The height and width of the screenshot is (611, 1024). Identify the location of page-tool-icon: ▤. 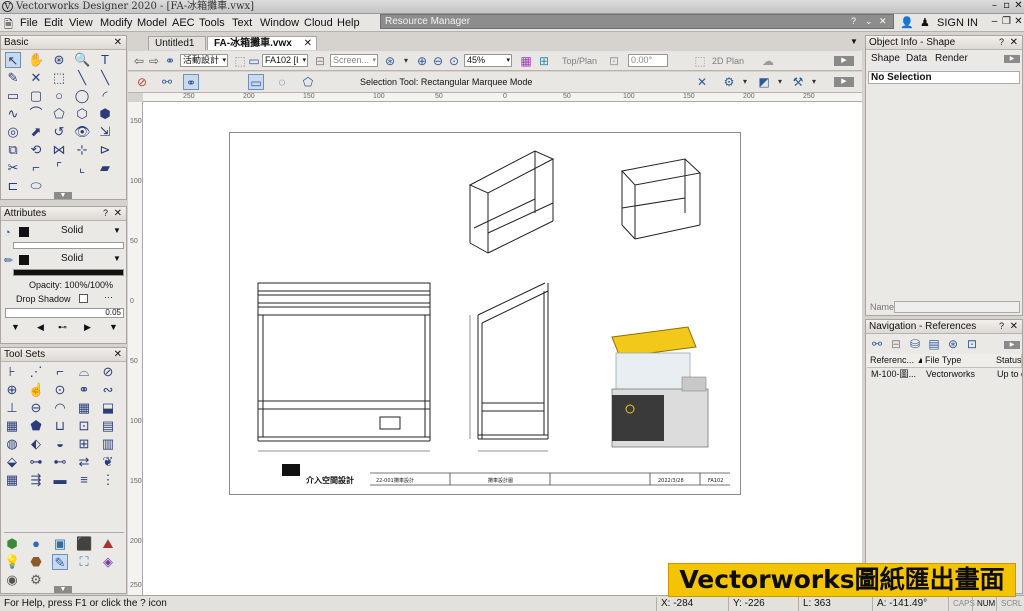
(108, 426).